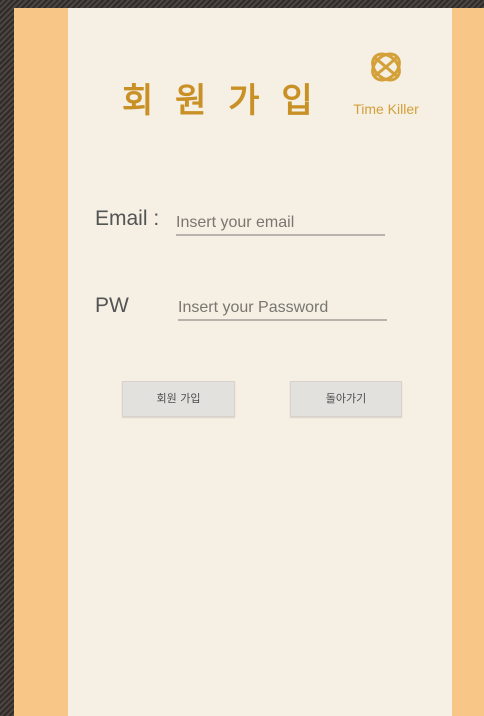  What do you see at coordinates (282, 309) in the screenshot?
I see `password-field` at bounding box center [282, 309].